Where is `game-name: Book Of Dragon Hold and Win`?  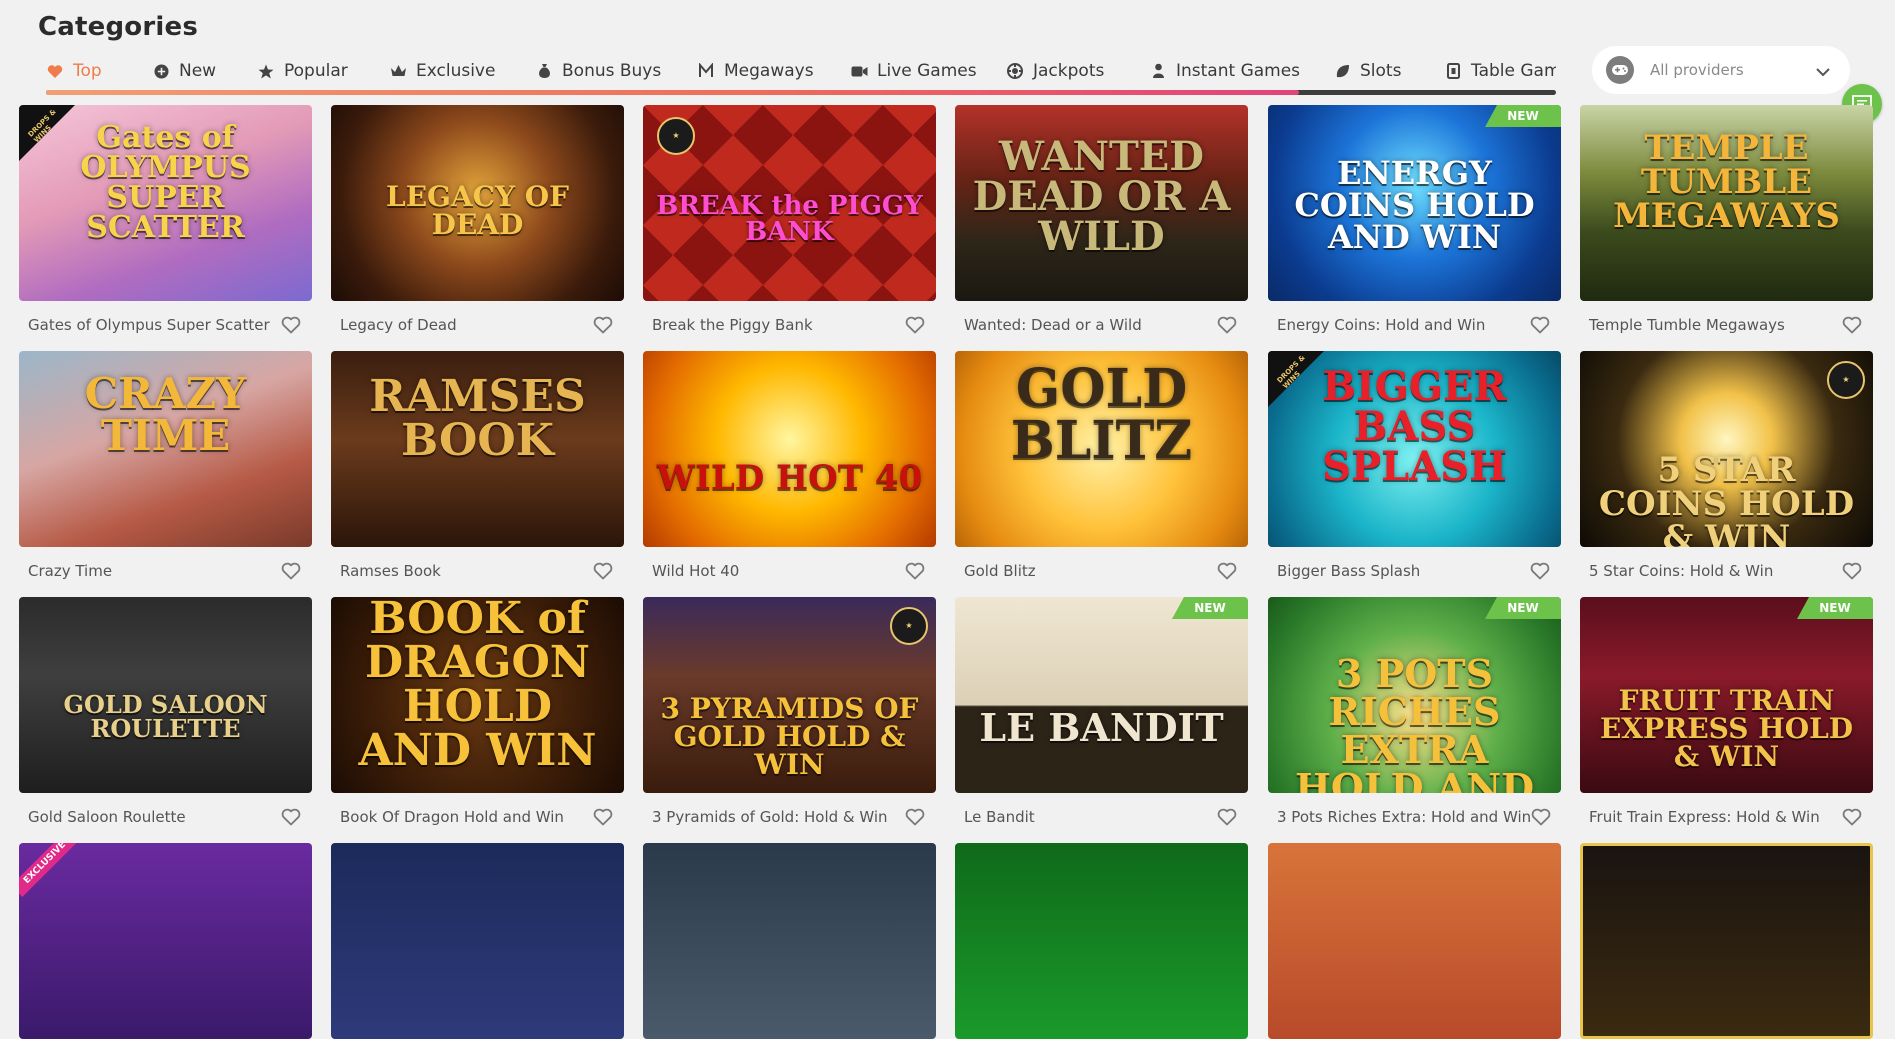 game-name: Book Of Dragon Hold and Win is located at coordinates (452, 817).